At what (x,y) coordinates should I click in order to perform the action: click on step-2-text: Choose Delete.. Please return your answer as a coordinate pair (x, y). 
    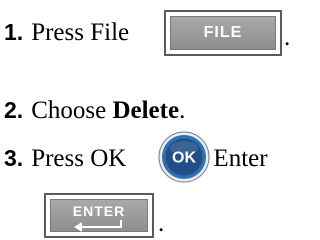
    Looking at the image, I should click on (108, 110).